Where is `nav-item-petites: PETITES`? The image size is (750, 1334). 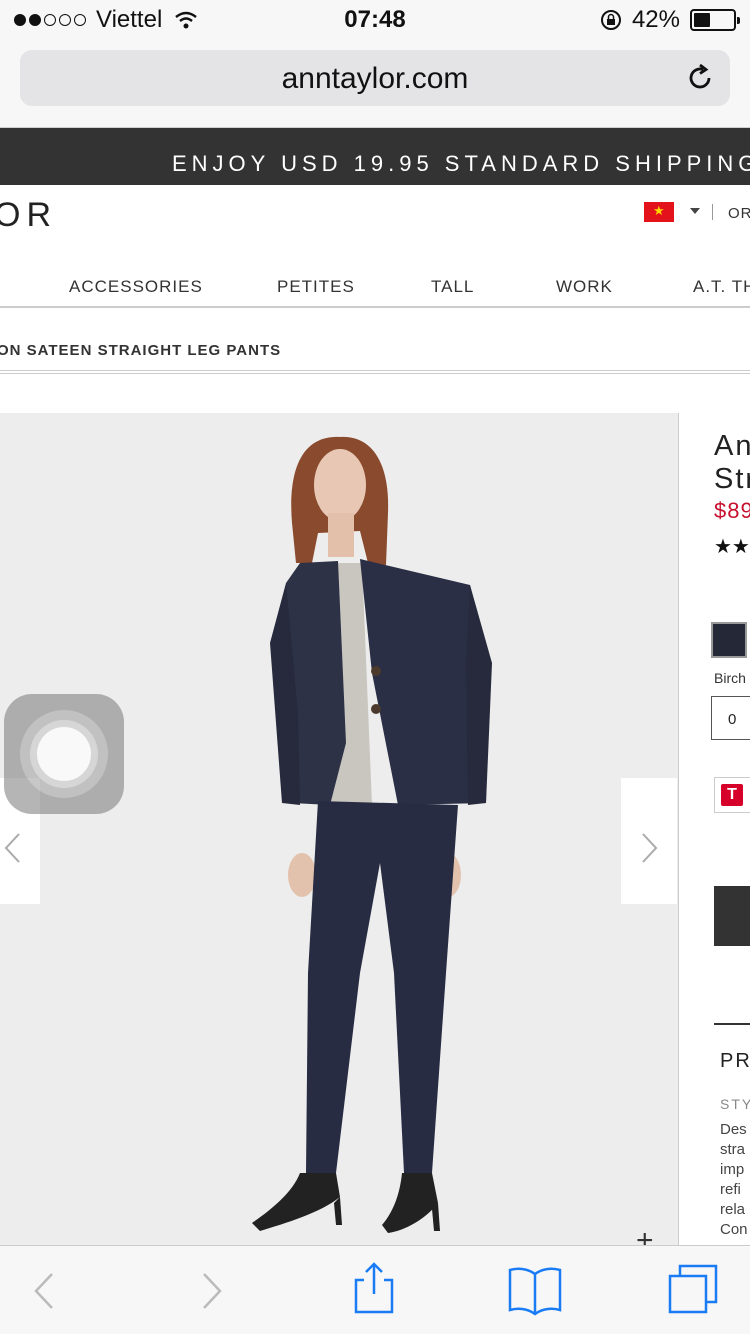 nav-item-petites: PETITES is located at coordinates (316, 287).